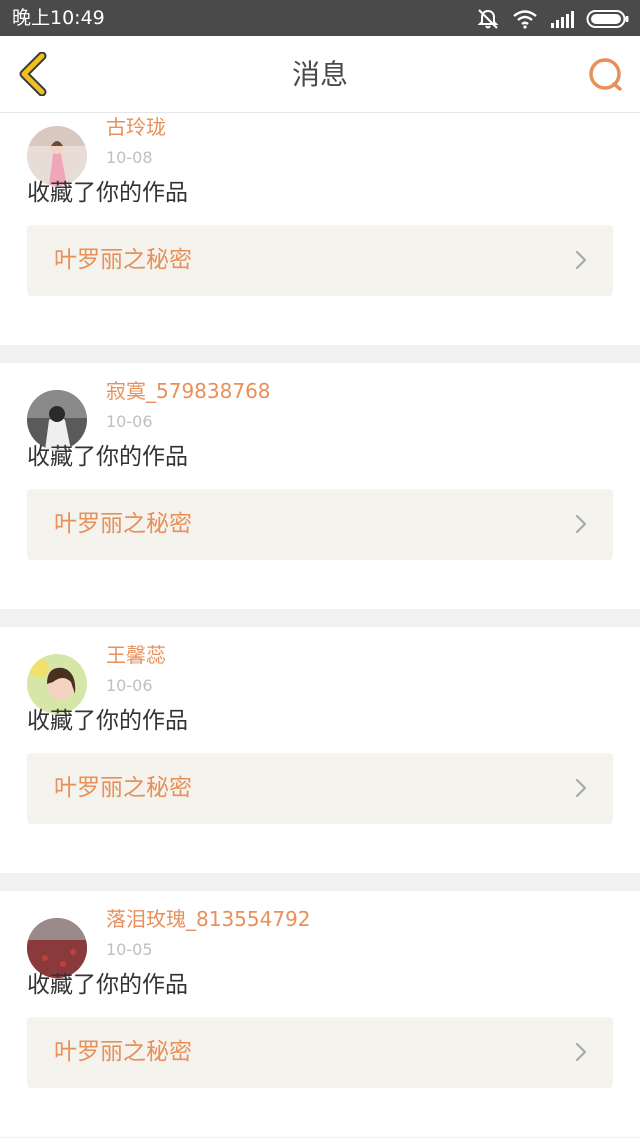 This screenshot has height=1138, width=640. What do you see at coordinates (488, 19) in the screenshot?
I see `mute-icon` at bounding box center [488, 19].